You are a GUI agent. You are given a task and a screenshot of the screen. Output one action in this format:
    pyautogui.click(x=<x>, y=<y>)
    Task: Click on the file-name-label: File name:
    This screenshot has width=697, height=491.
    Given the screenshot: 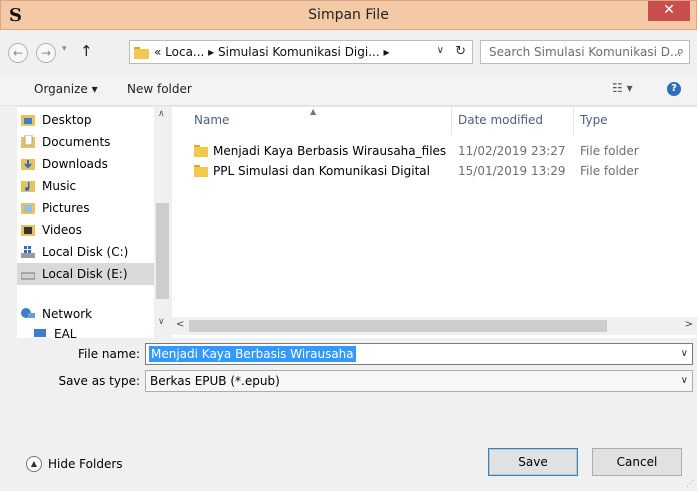 What is the action you would take?
    pyautogui.click(x=109, y=354)
    